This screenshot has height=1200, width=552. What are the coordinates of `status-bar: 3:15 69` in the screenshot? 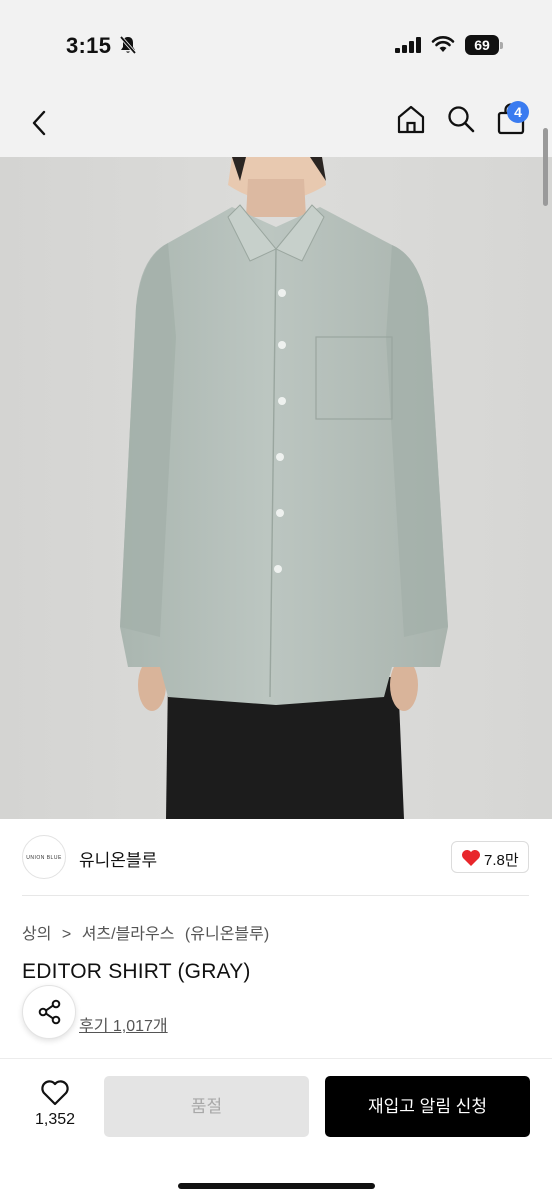 It's located at (276, 45).